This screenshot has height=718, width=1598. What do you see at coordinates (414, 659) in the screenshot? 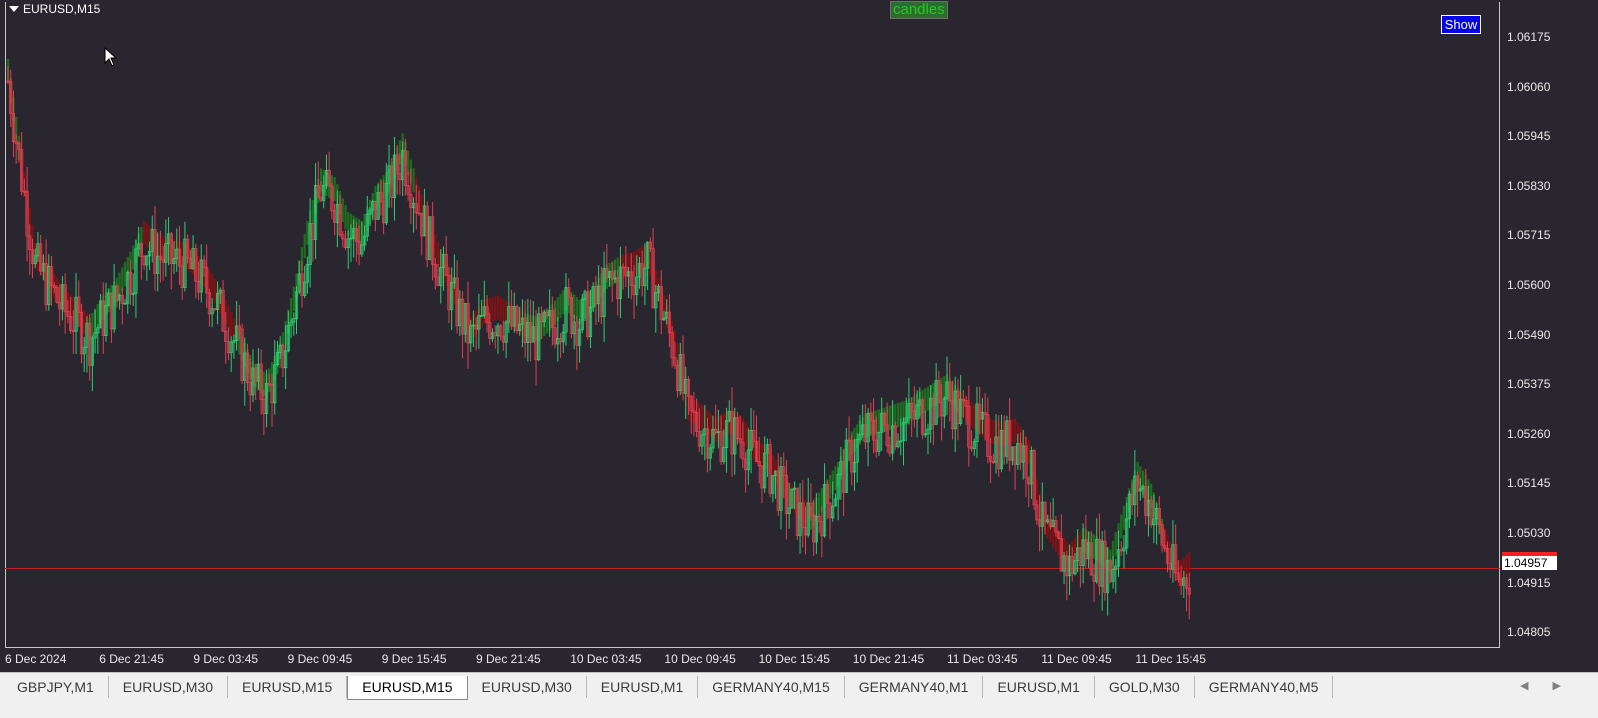
I see `time-axis-label: 9 Dec 15:45` at bounding box center [414, 659].